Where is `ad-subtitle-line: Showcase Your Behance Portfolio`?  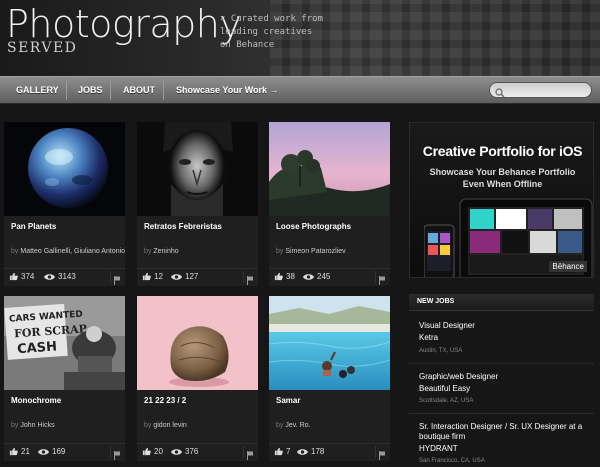
ad-subtitle-line: Showcase Your Behance Portfolio is located at coordinates (502, 172).